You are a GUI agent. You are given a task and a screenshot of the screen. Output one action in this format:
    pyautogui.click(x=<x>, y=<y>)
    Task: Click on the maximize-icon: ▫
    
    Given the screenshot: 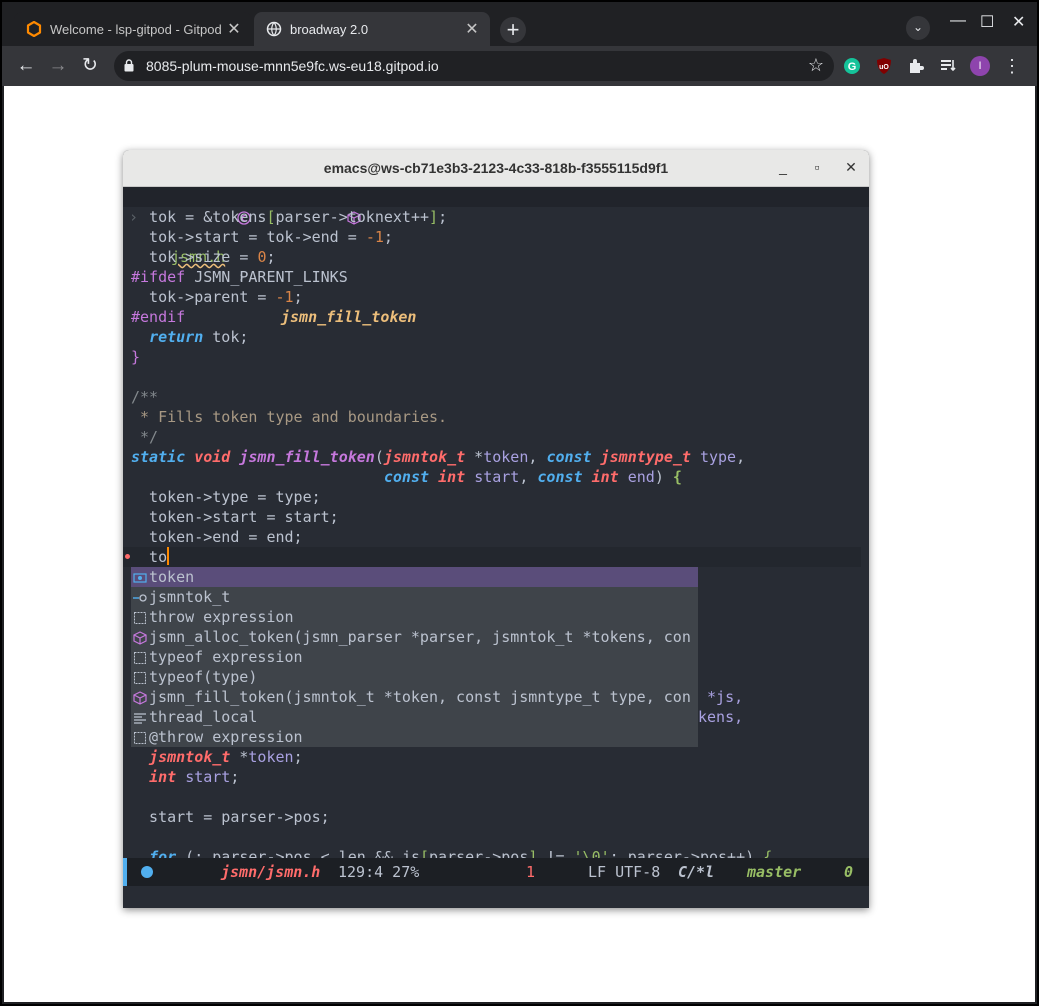 What is the action you would take?
    pyautogui.click(x=817, y=167)
    